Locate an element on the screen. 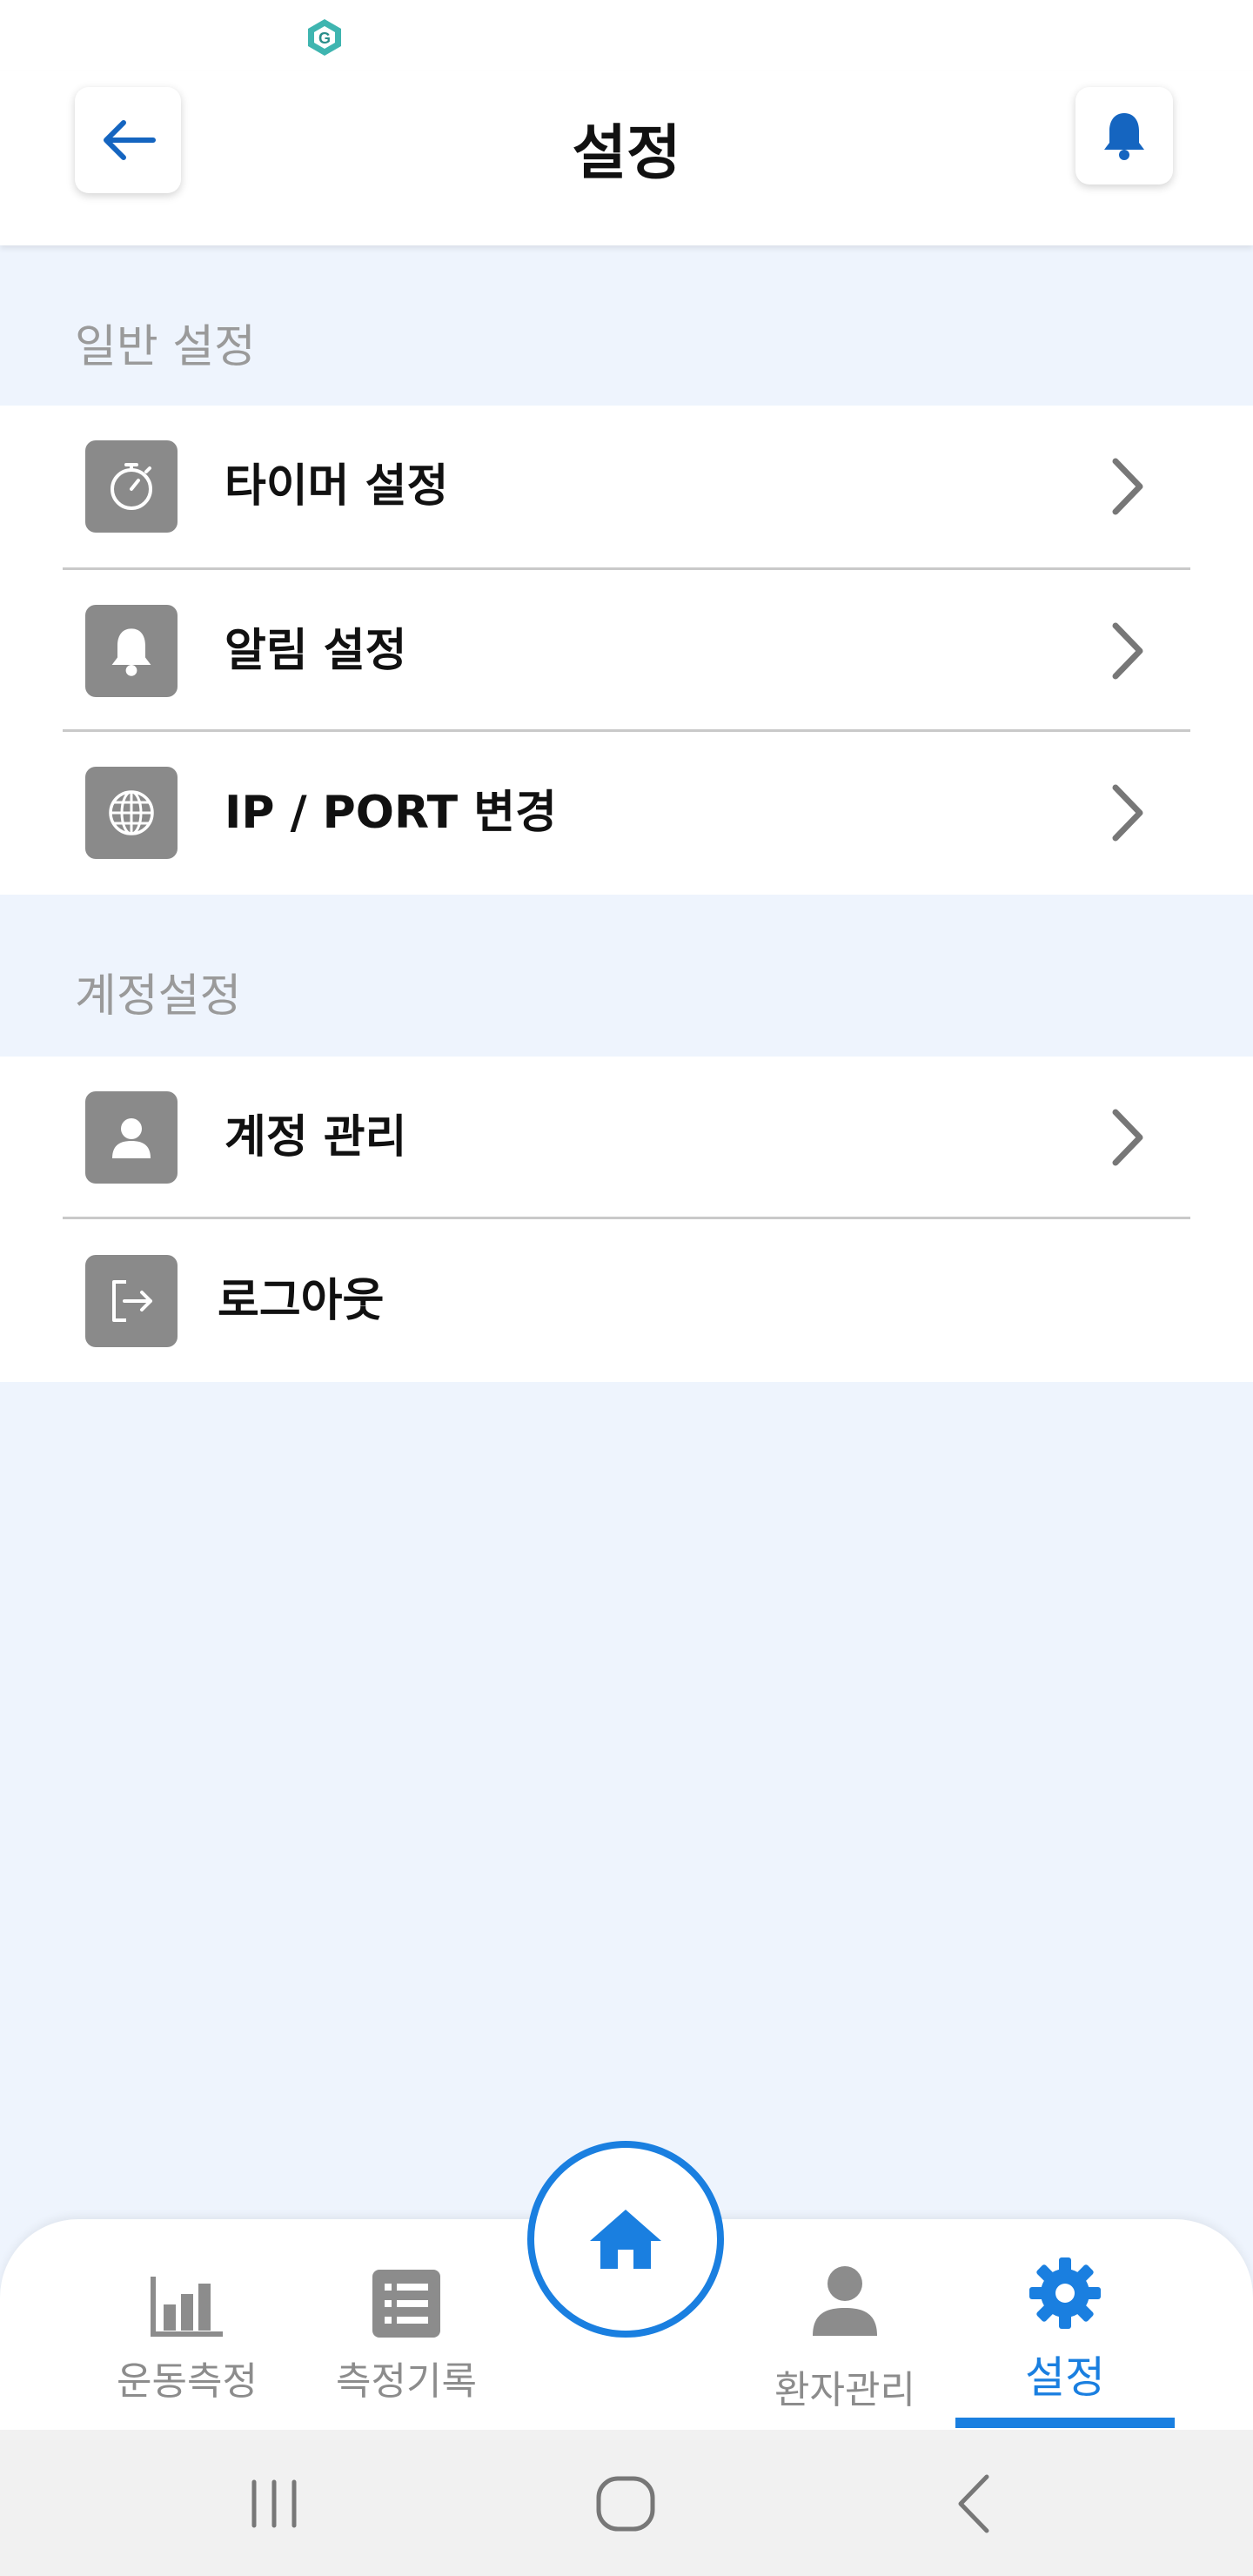 The height and width of the screenshot is (2576, 1253). home-button is located at coordinates (625, 2239).